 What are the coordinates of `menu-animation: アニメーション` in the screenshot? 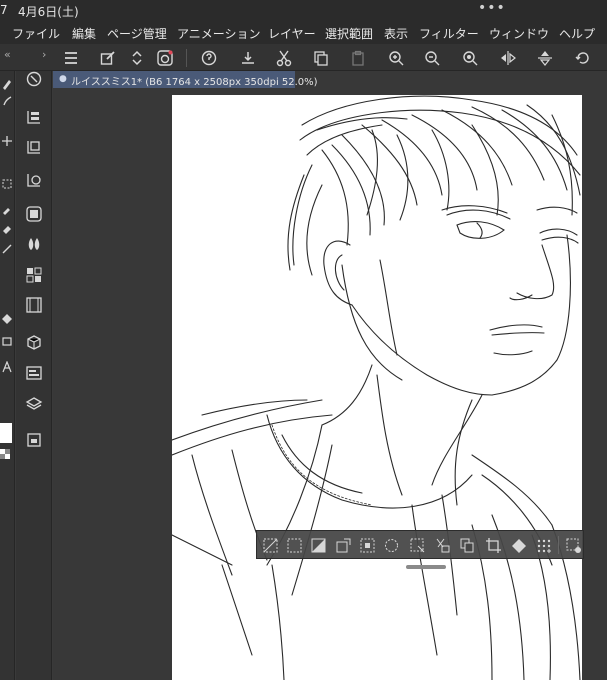 It's located at (219, 33).